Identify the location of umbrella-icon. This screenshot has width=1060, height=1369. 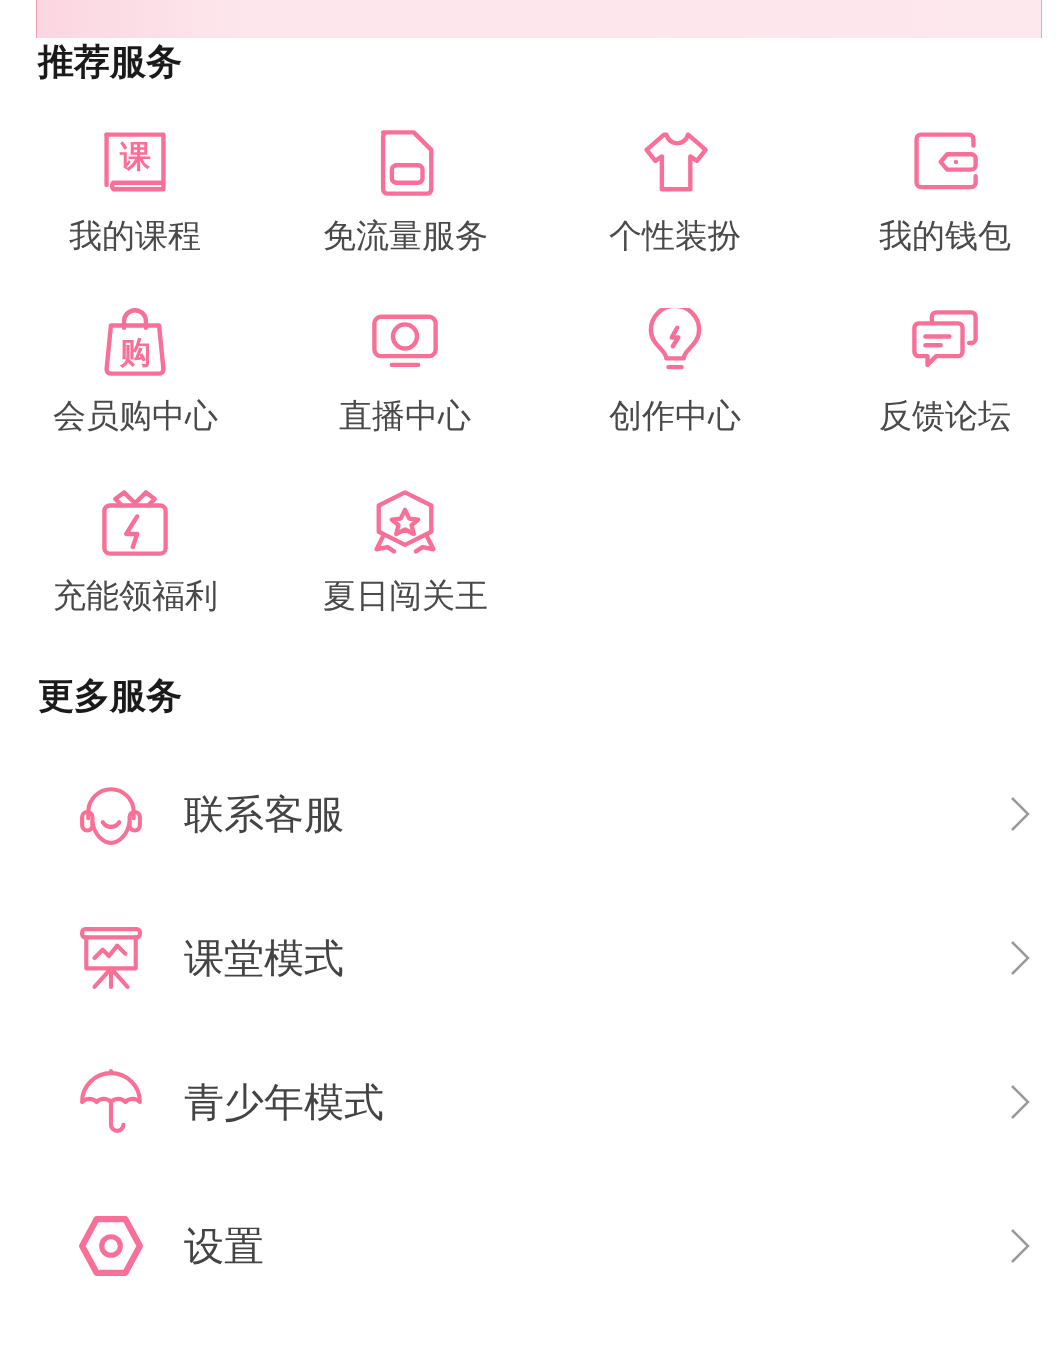
(111, 1102).